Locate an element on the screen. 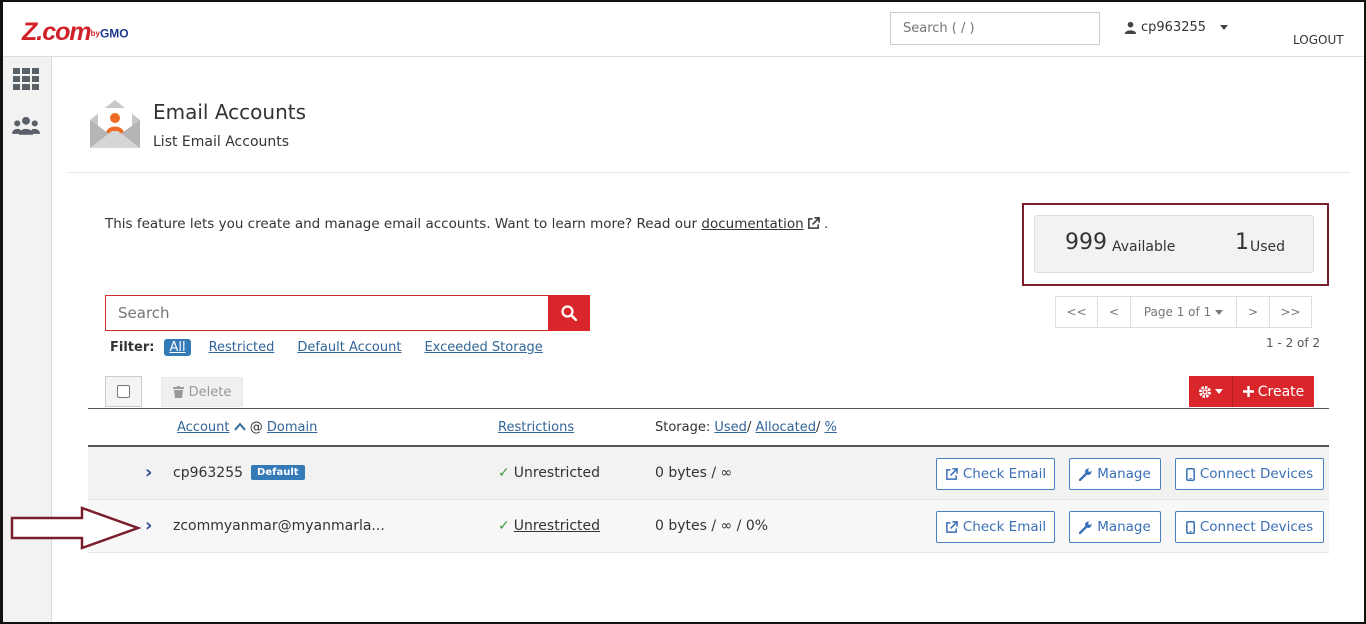  used-label: Used is located at coordinates (1268, 247).